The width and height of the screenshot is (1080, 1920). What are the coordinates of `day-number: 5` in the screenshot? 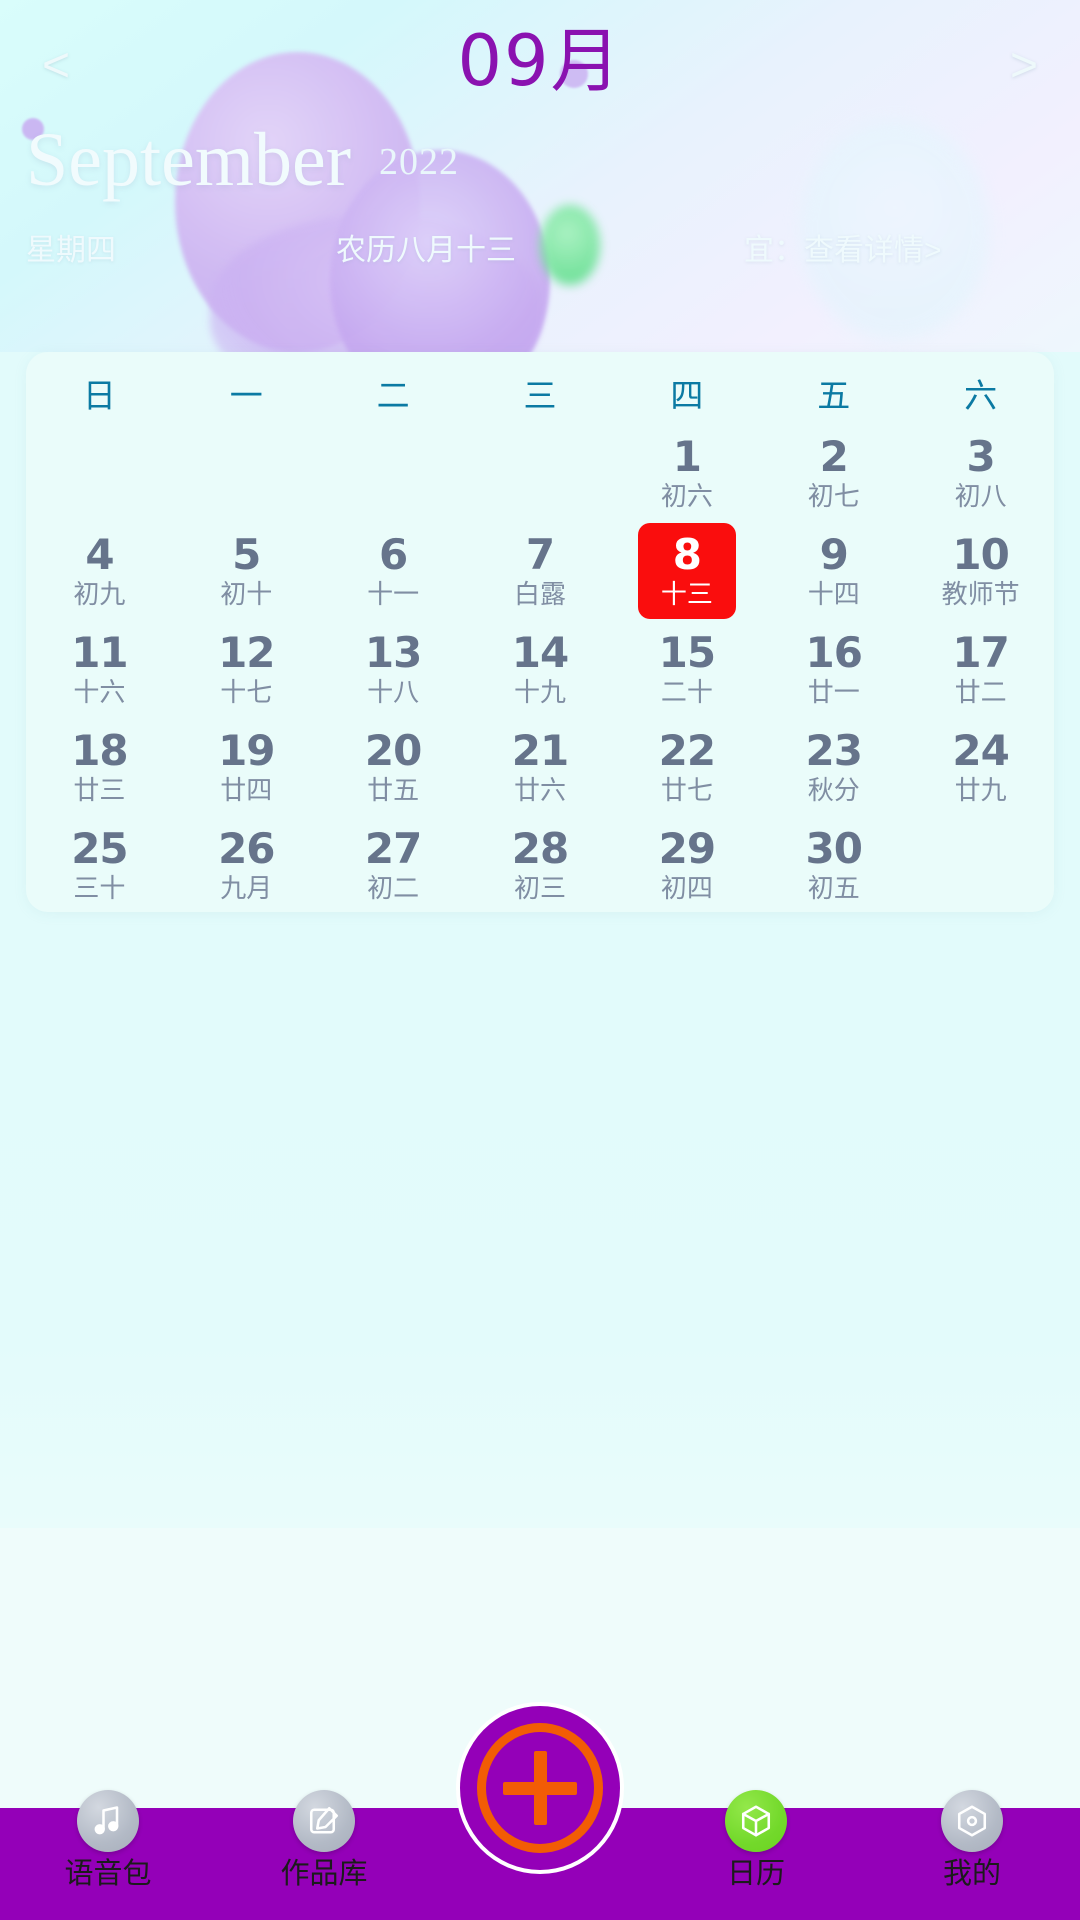 It's located at (246, 554).